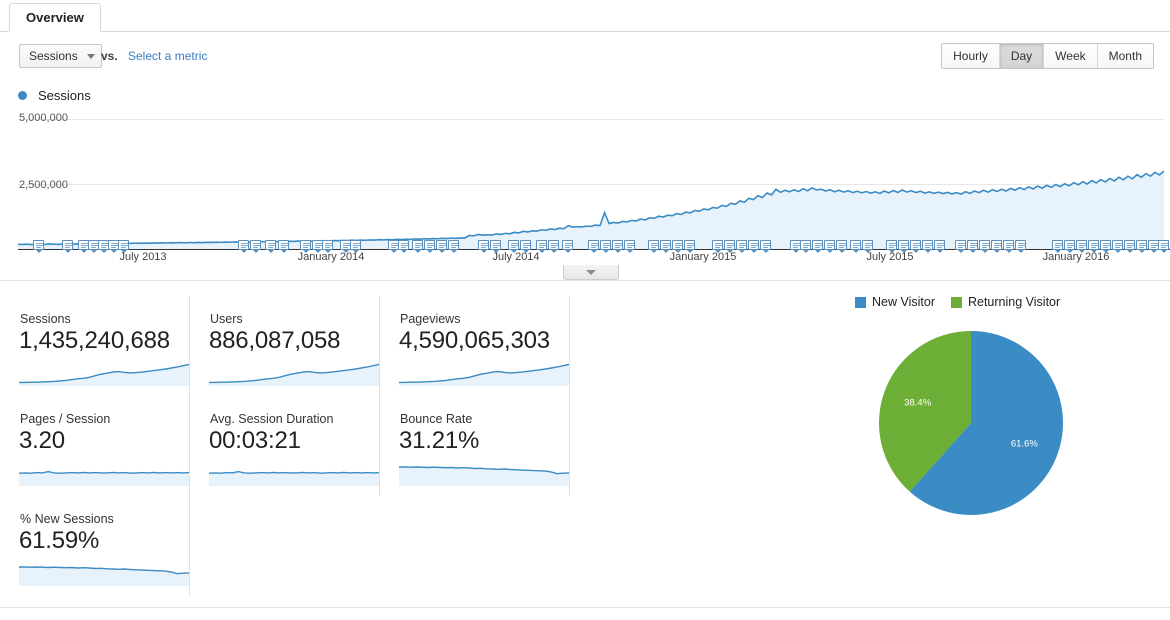 This screenshot has width=1170, height=620. Describe the element at coordinates (22, 95) in the screenshot. I see `legend-color-dot-icon` at that location.